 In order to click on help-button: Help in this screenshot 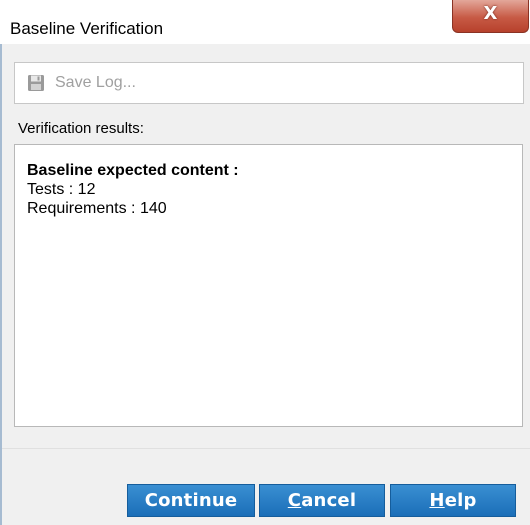, I will do `click(453, 500)`.